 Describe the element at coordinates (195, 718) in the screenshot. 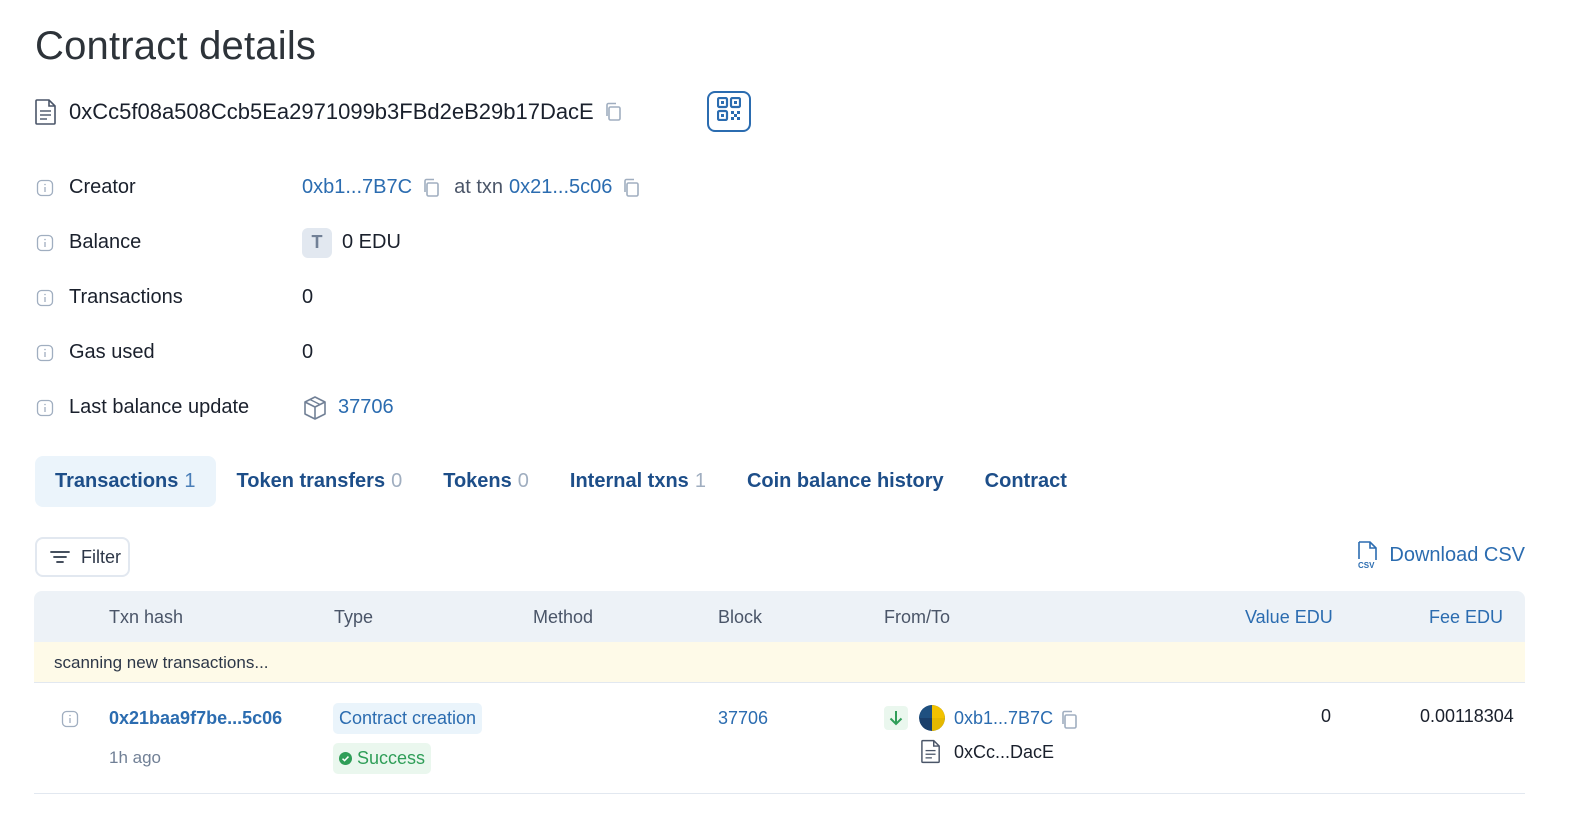

I see `txn-hash-link: 0x21baa9f7be...5c06` at that location.